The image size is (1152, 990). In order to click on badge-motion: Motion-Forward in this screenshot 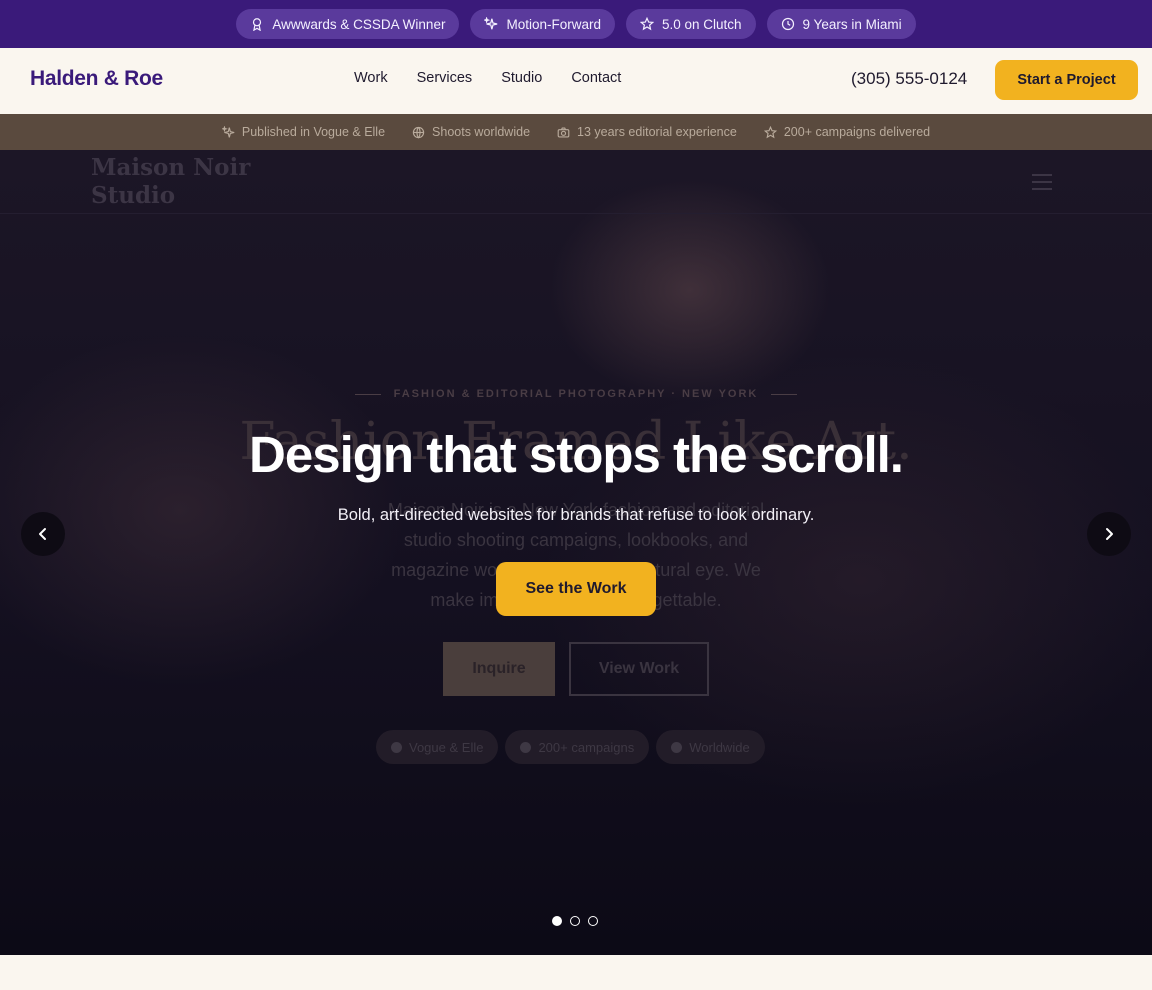, I will do `click(542, 24)`.